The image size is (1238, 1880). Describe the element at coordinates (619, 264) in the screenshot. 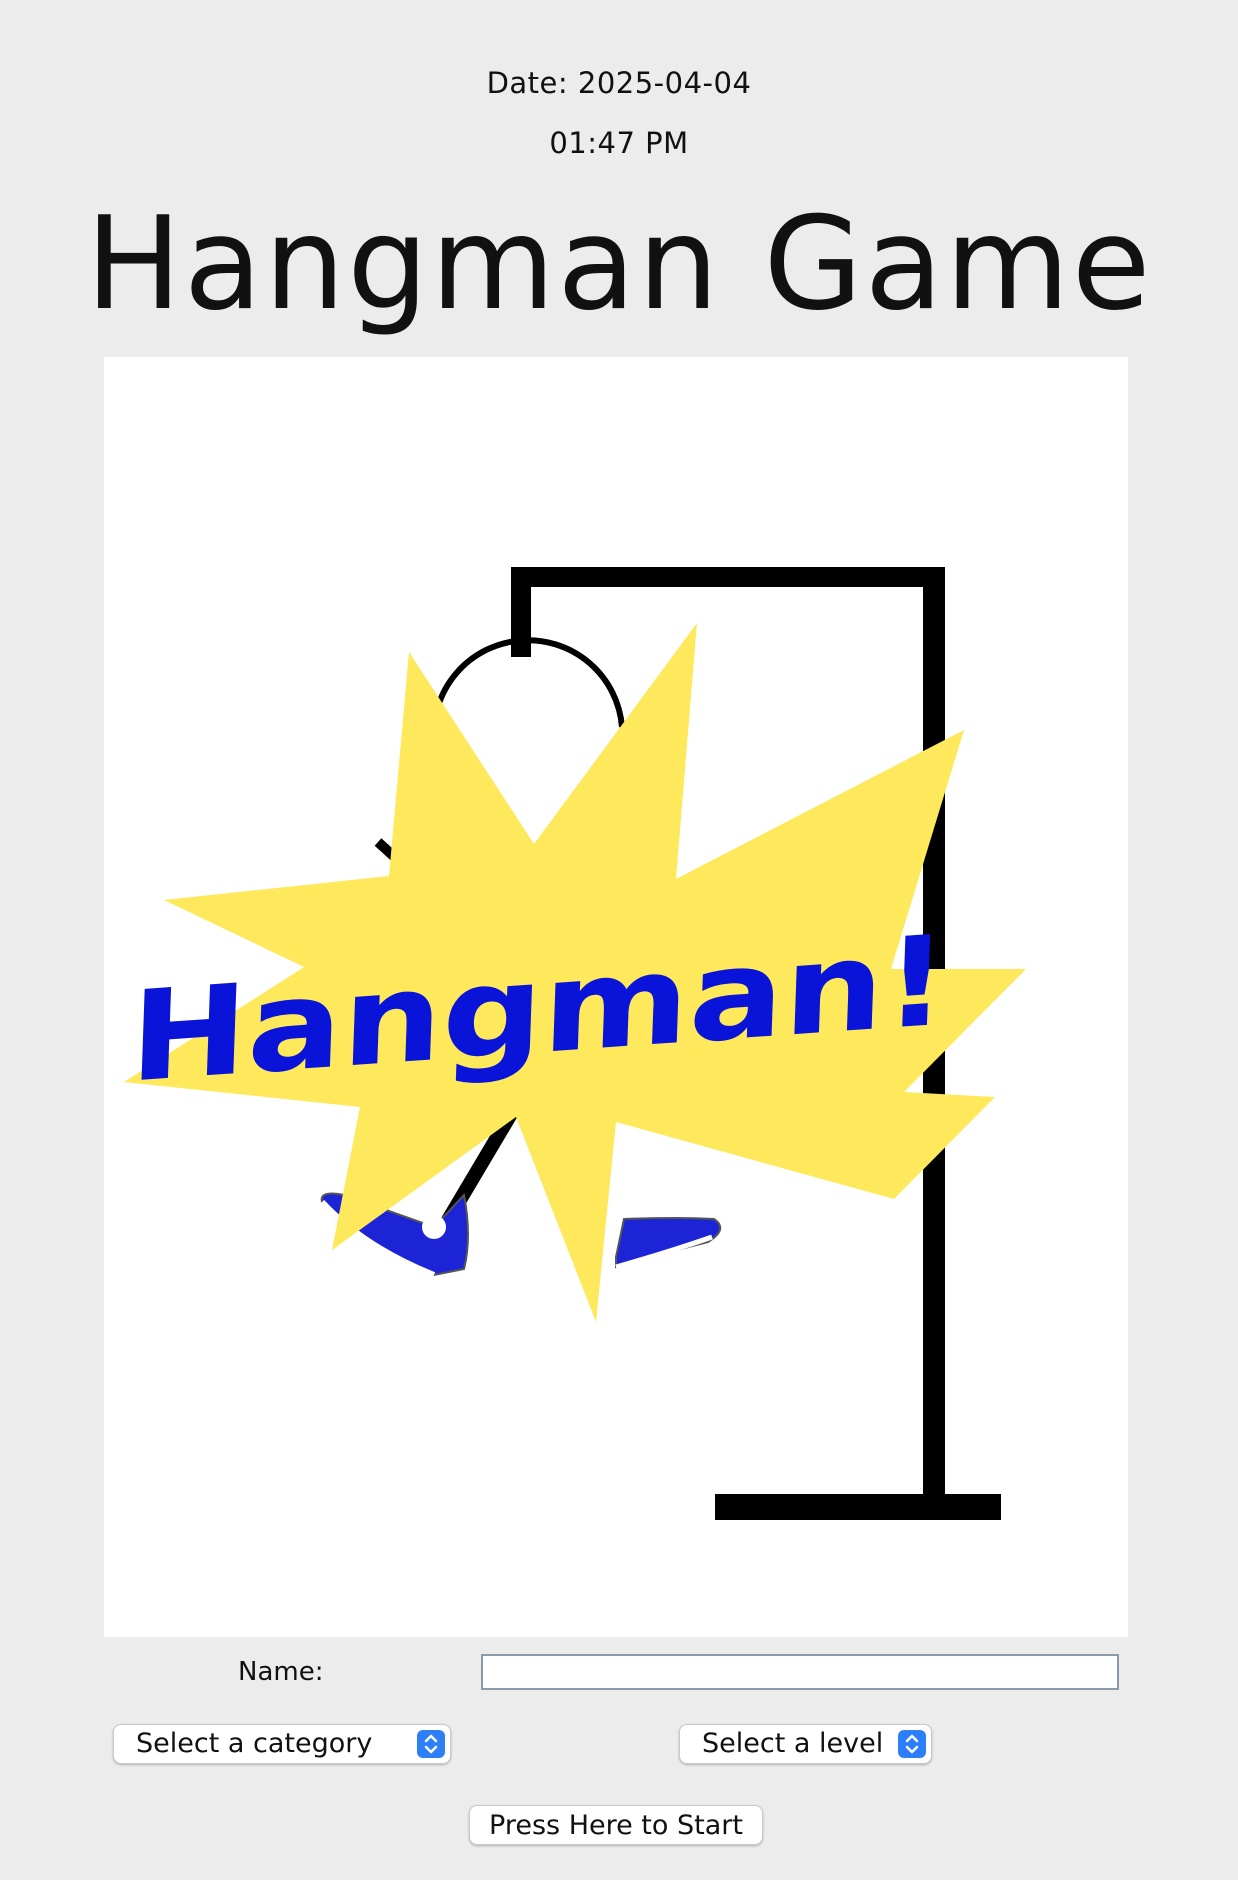

I see `game-title: Hangman Game` at that location.